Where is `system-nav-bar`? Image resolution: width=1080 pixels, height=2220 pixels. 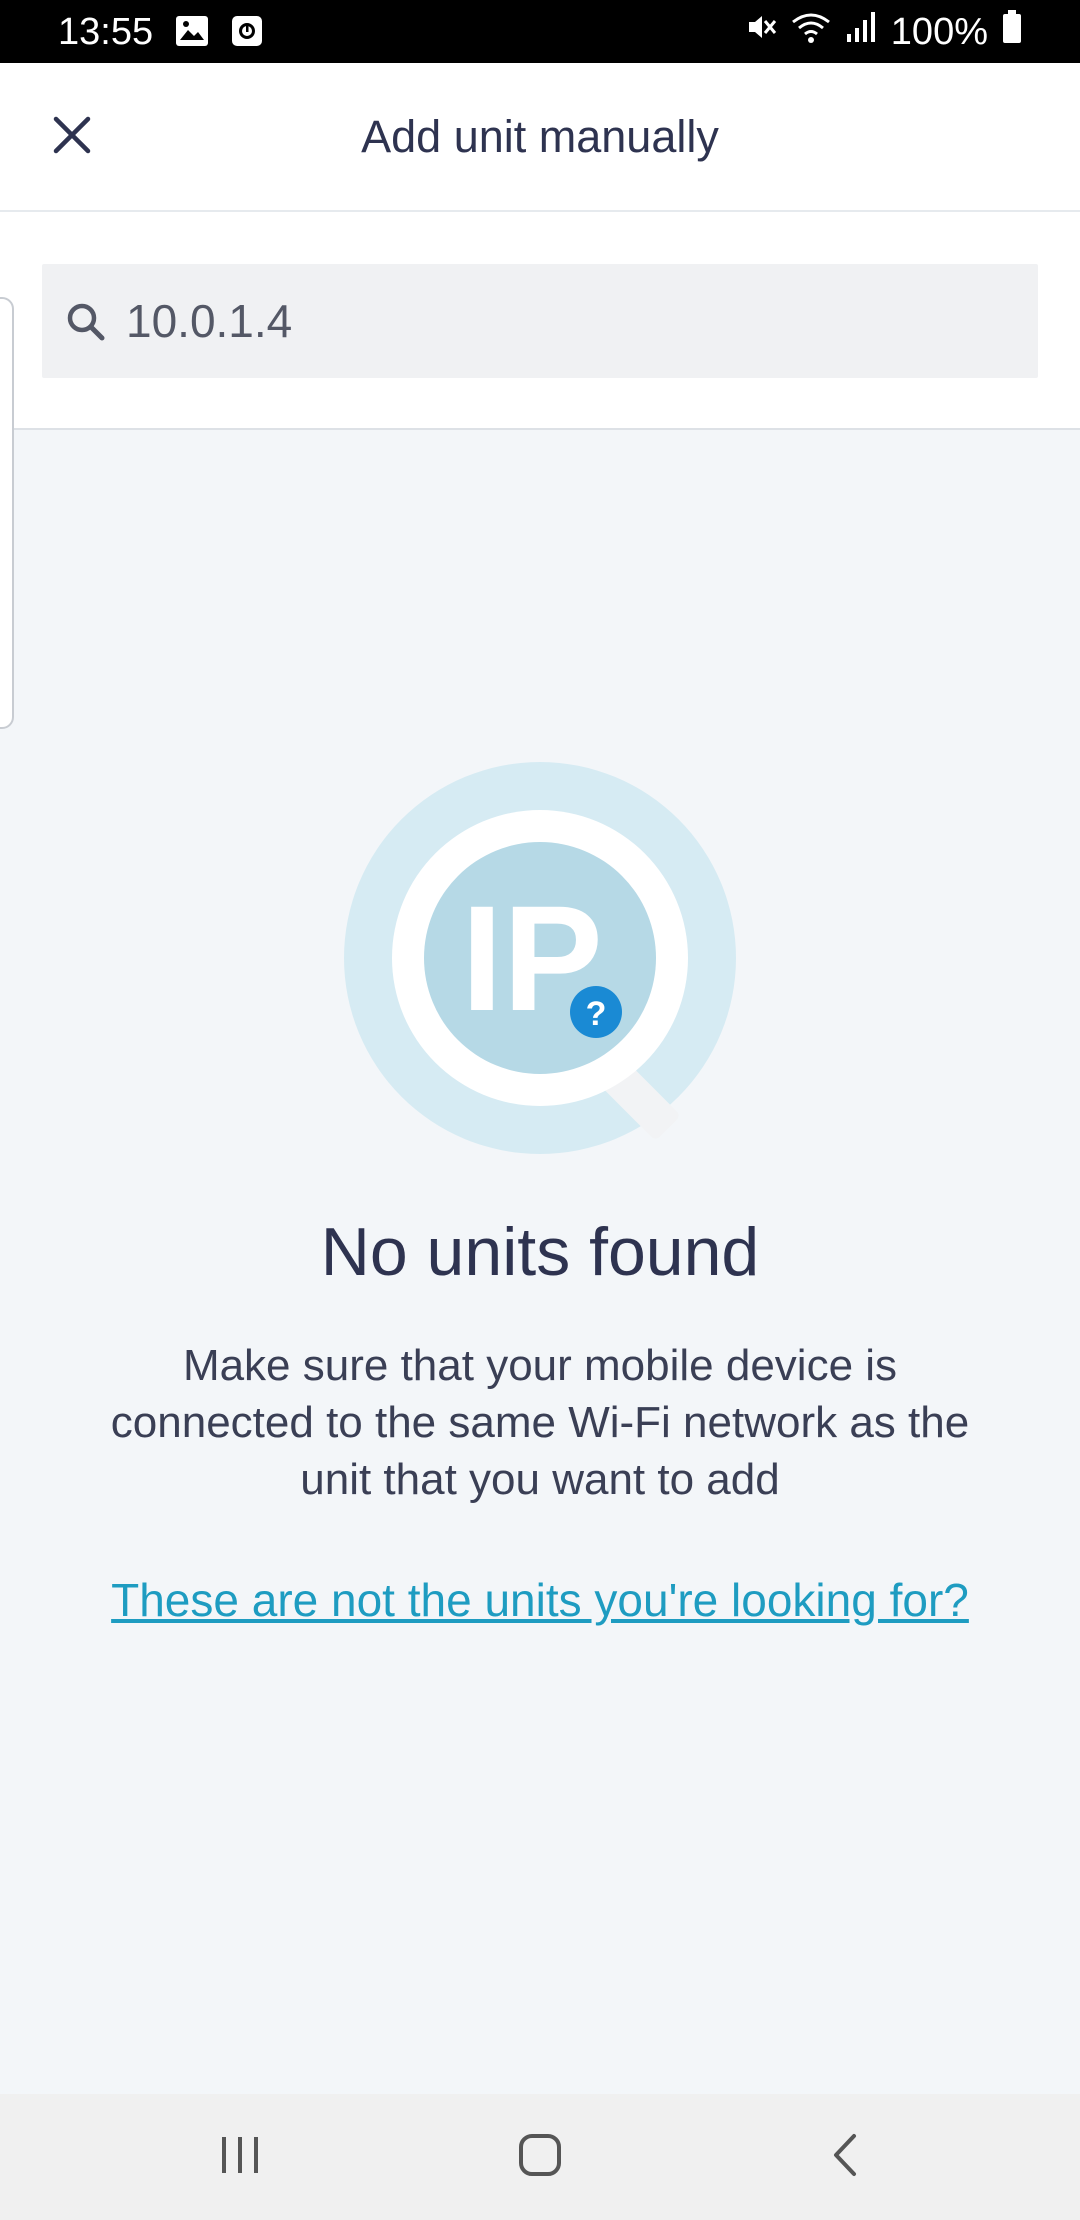
system-nav-bar is located at coordinates (540, 2157).